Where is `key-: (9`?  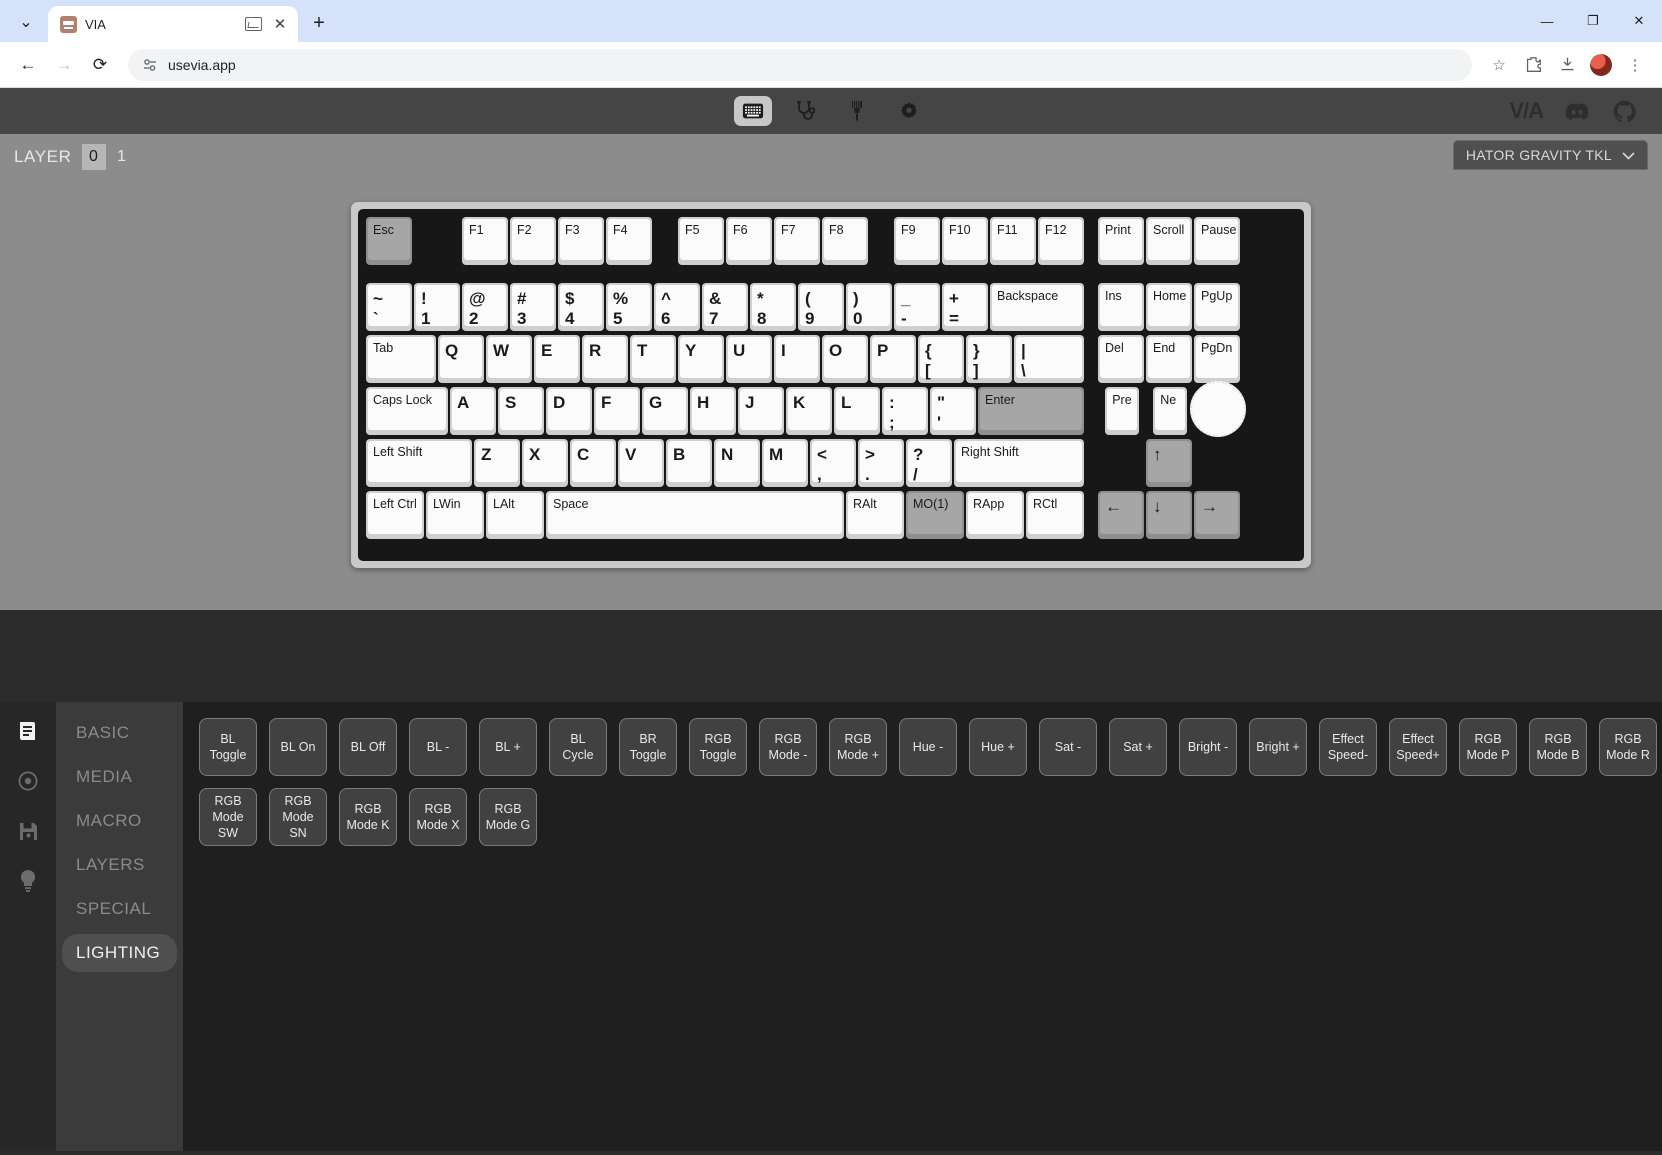
key-: (9 is located at coordinates (821, 307).